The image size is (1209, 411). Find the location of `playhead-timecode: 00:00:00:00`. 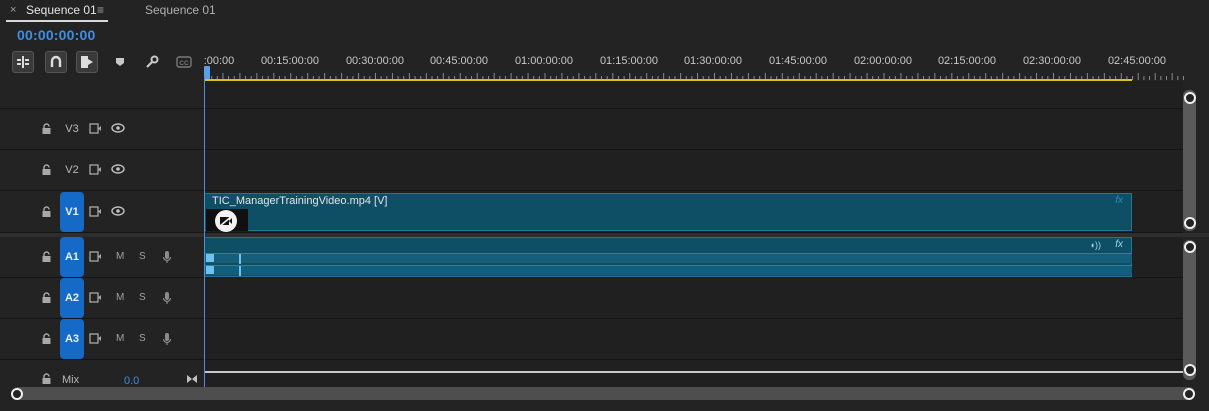

playhead-timecode: 00:00:00:00 is located at coordinates (56, 35).